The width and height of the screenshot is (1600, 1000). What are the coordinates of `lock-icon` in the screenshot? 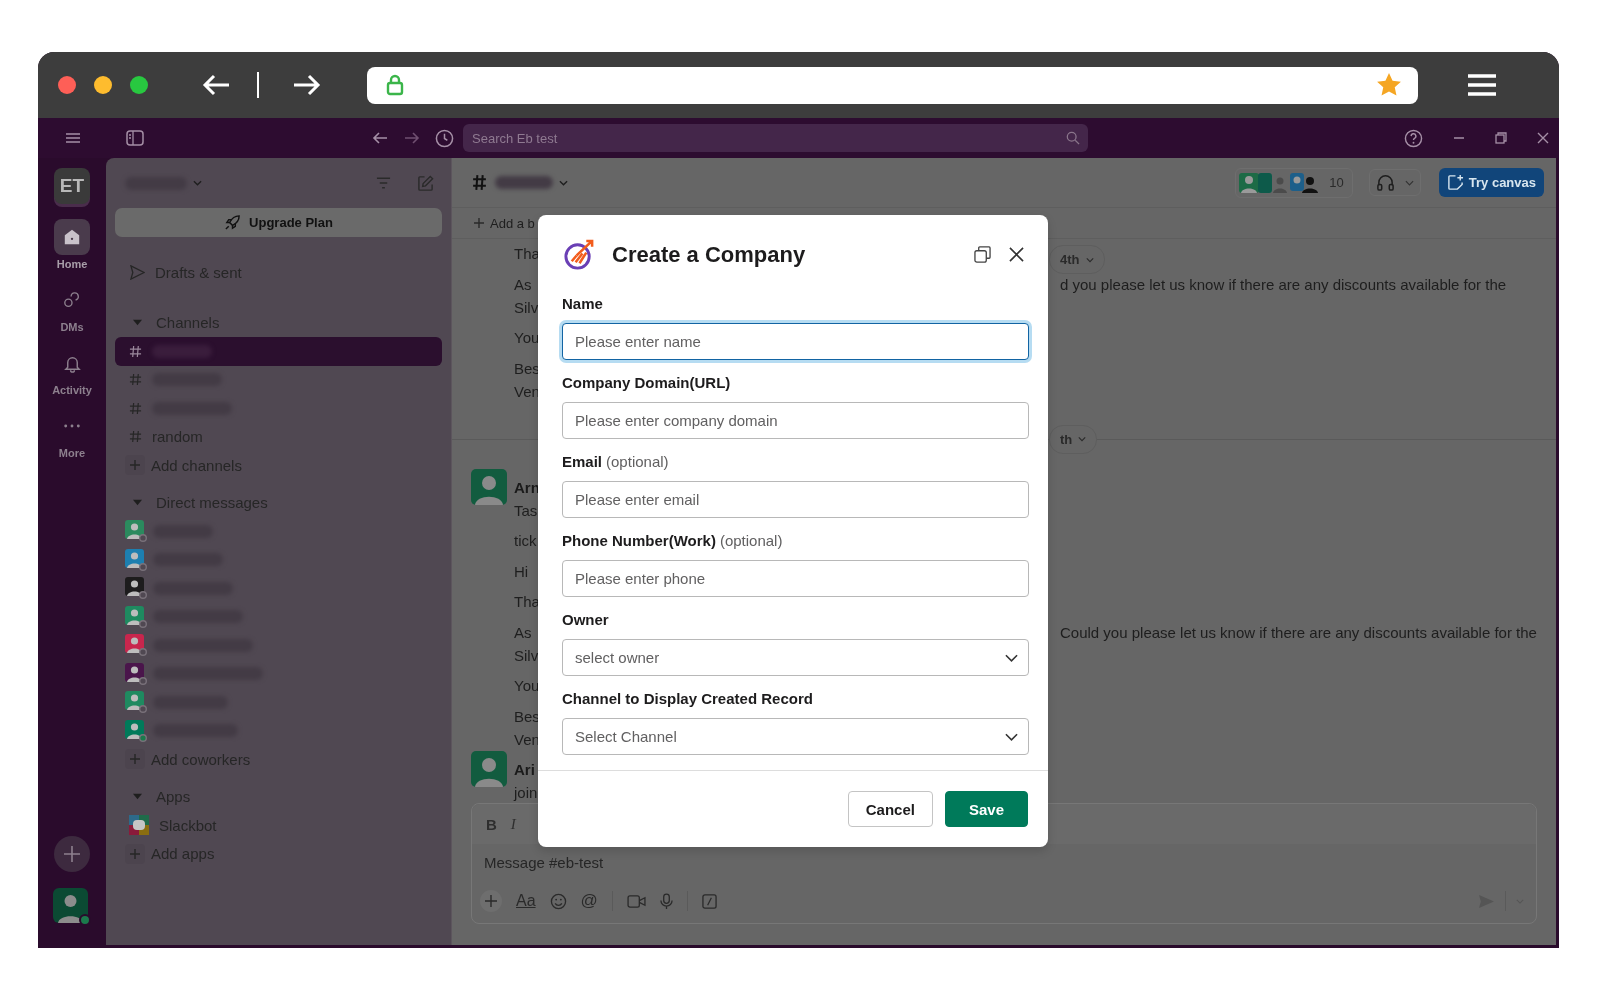 It's located at (395, 85).